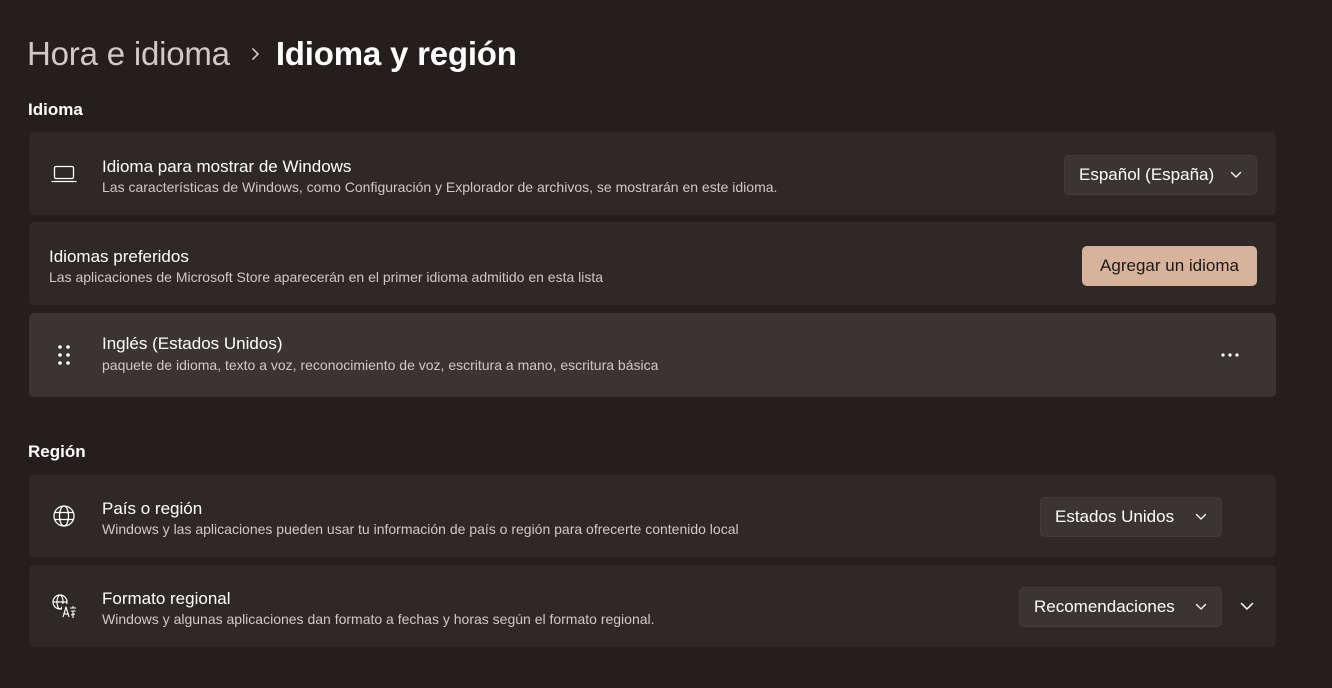 This screenshot has height=688, width=1332. Describe the element at coordinates (166, 598) in the screenshot. I see `regional-format-title: Formato regional` at that location.